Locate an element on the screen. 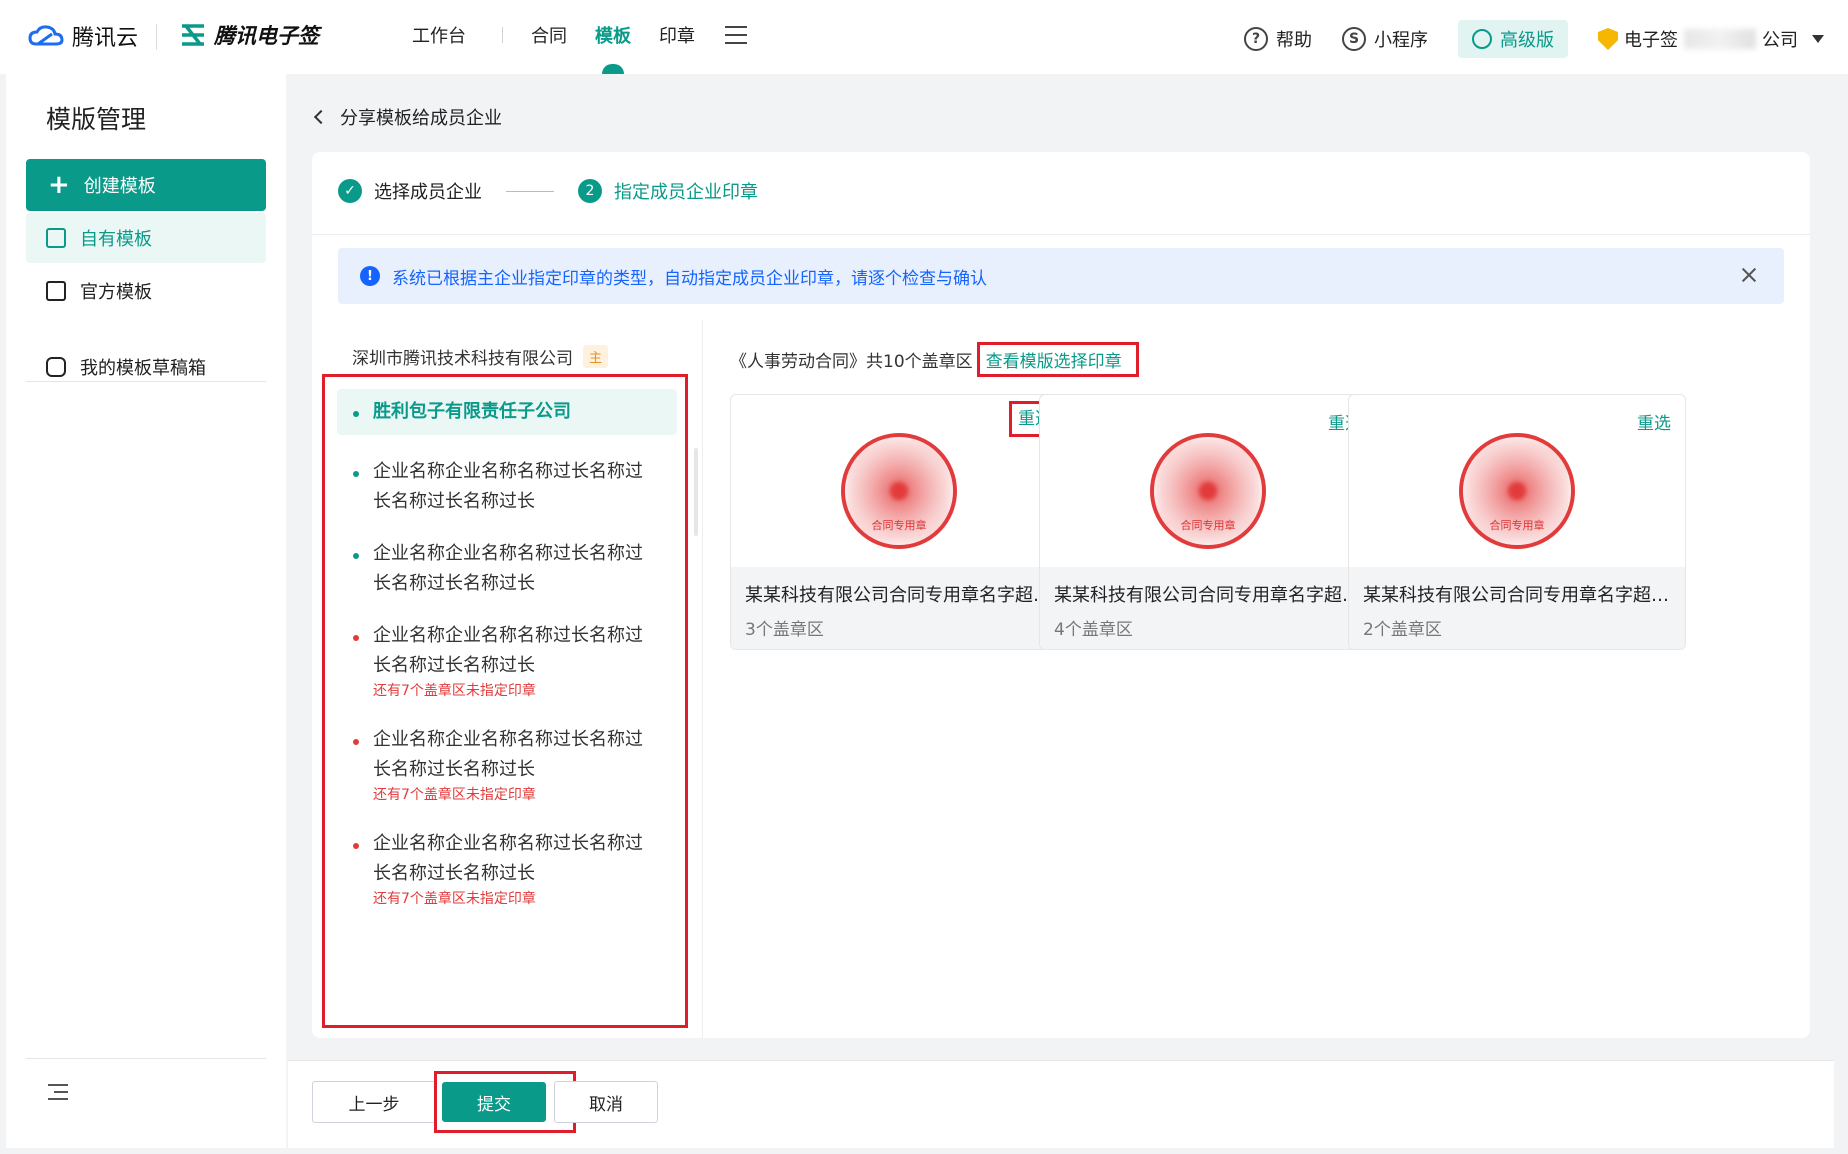 The height and width of the screenshot is (1154, 1848). column-divider is located at coordinates (702, 679).